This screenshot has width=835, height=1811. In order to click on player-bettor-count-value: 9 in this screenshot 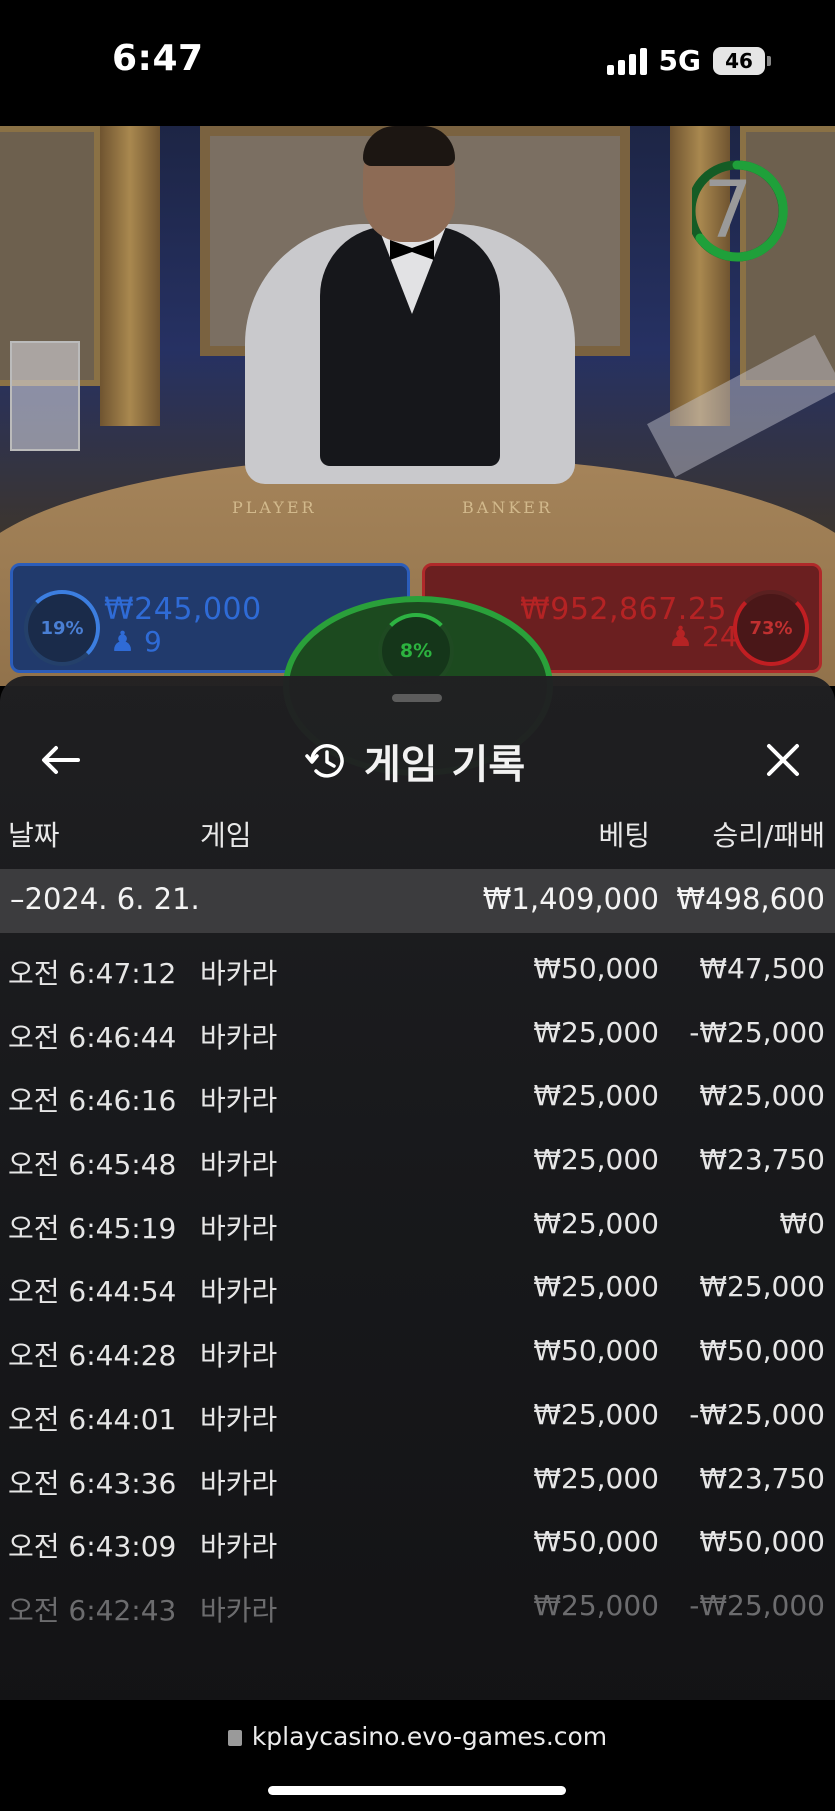, I will do `click(153, 641)`.